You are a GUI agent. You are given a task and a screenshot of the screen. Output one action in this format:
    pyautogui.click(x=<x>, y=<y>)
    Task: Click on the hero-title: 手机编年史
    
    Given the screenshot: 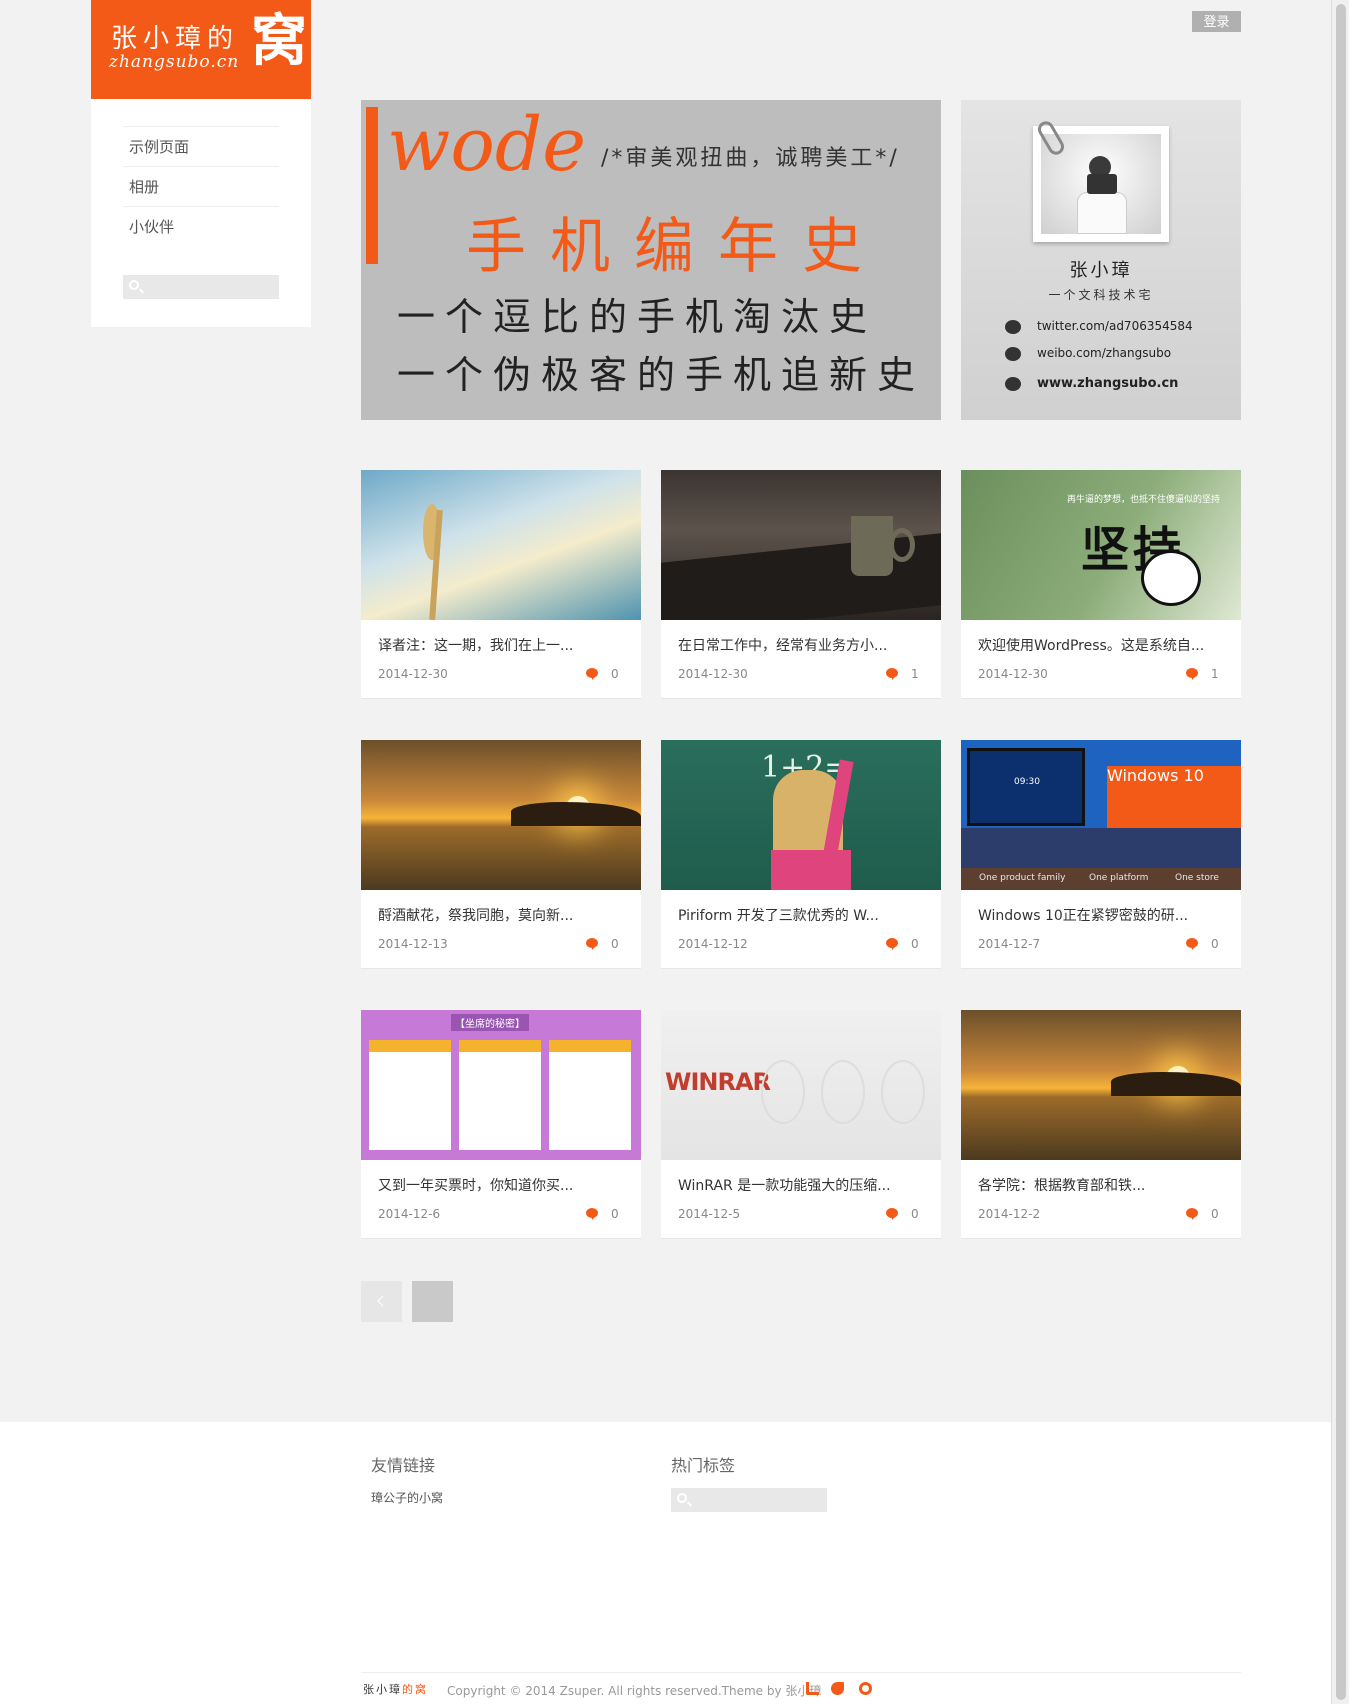 What is the action you would take?
    pyautogui.click(x=676, y=247)
    